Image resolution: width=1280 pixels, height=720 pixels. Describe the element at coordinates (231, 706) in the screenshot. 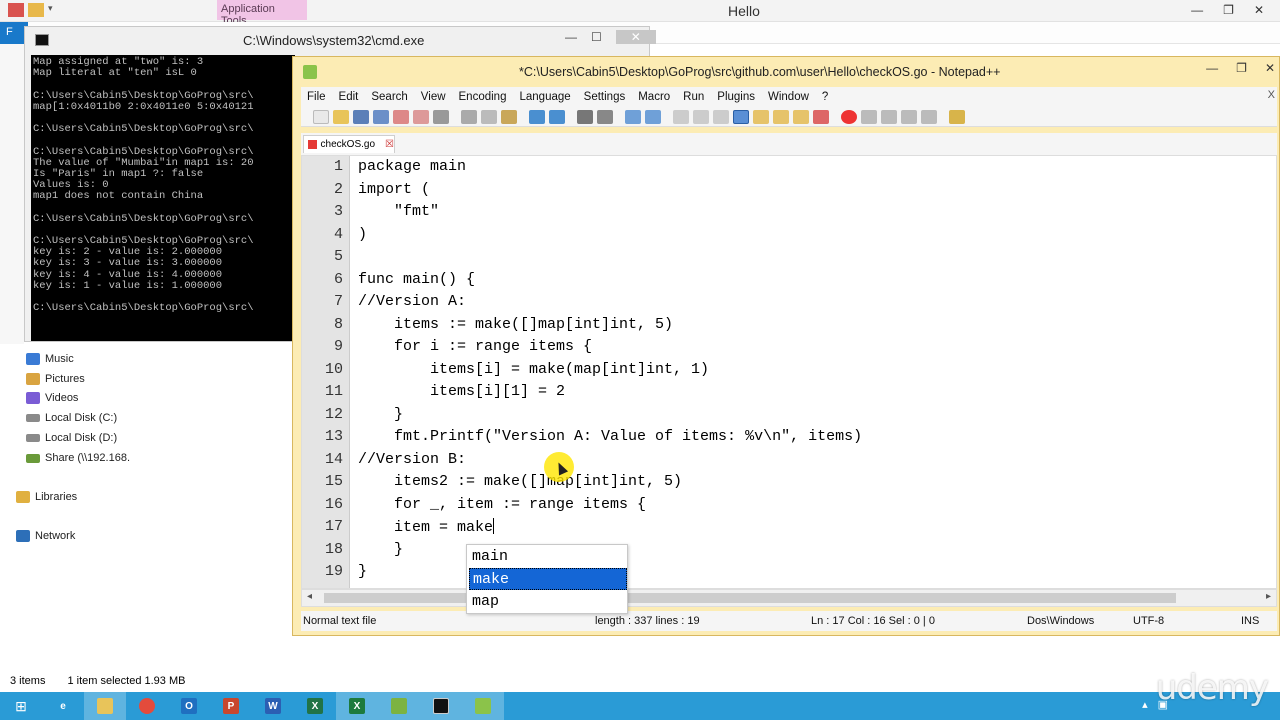

I see `taskbar-powerpoint: P` at that location.